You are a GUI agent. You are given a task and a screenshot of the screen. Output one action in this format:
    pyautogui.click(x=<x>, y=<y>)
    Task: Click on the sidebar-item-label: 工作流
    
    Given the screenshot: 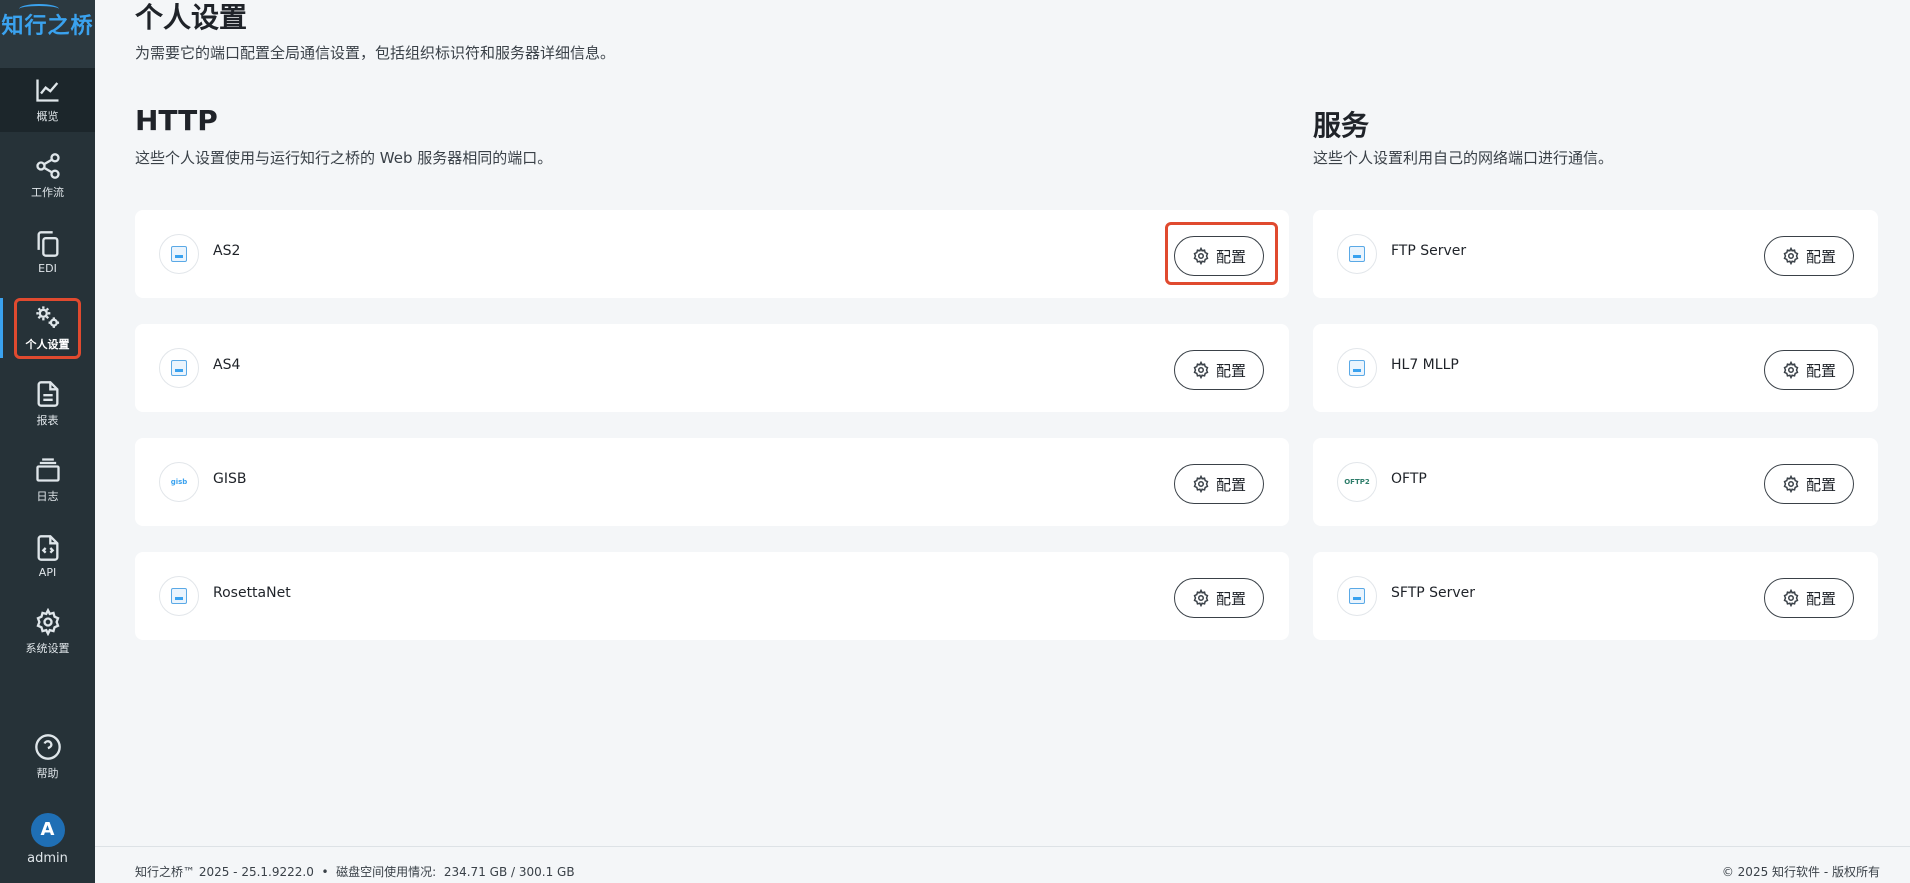 What is the action you would take?
    pyautogui.click(x=47, y=192)
    